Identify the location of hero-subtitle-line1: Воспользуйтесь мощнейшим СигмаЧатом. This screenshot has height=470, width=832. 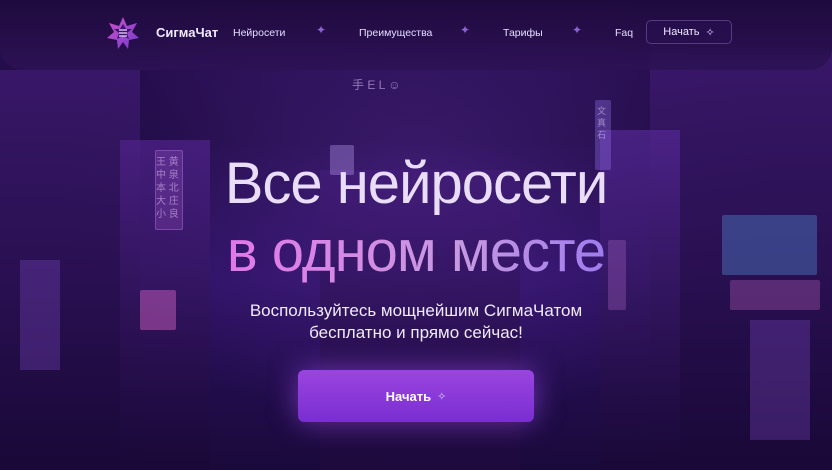
(416, 310).